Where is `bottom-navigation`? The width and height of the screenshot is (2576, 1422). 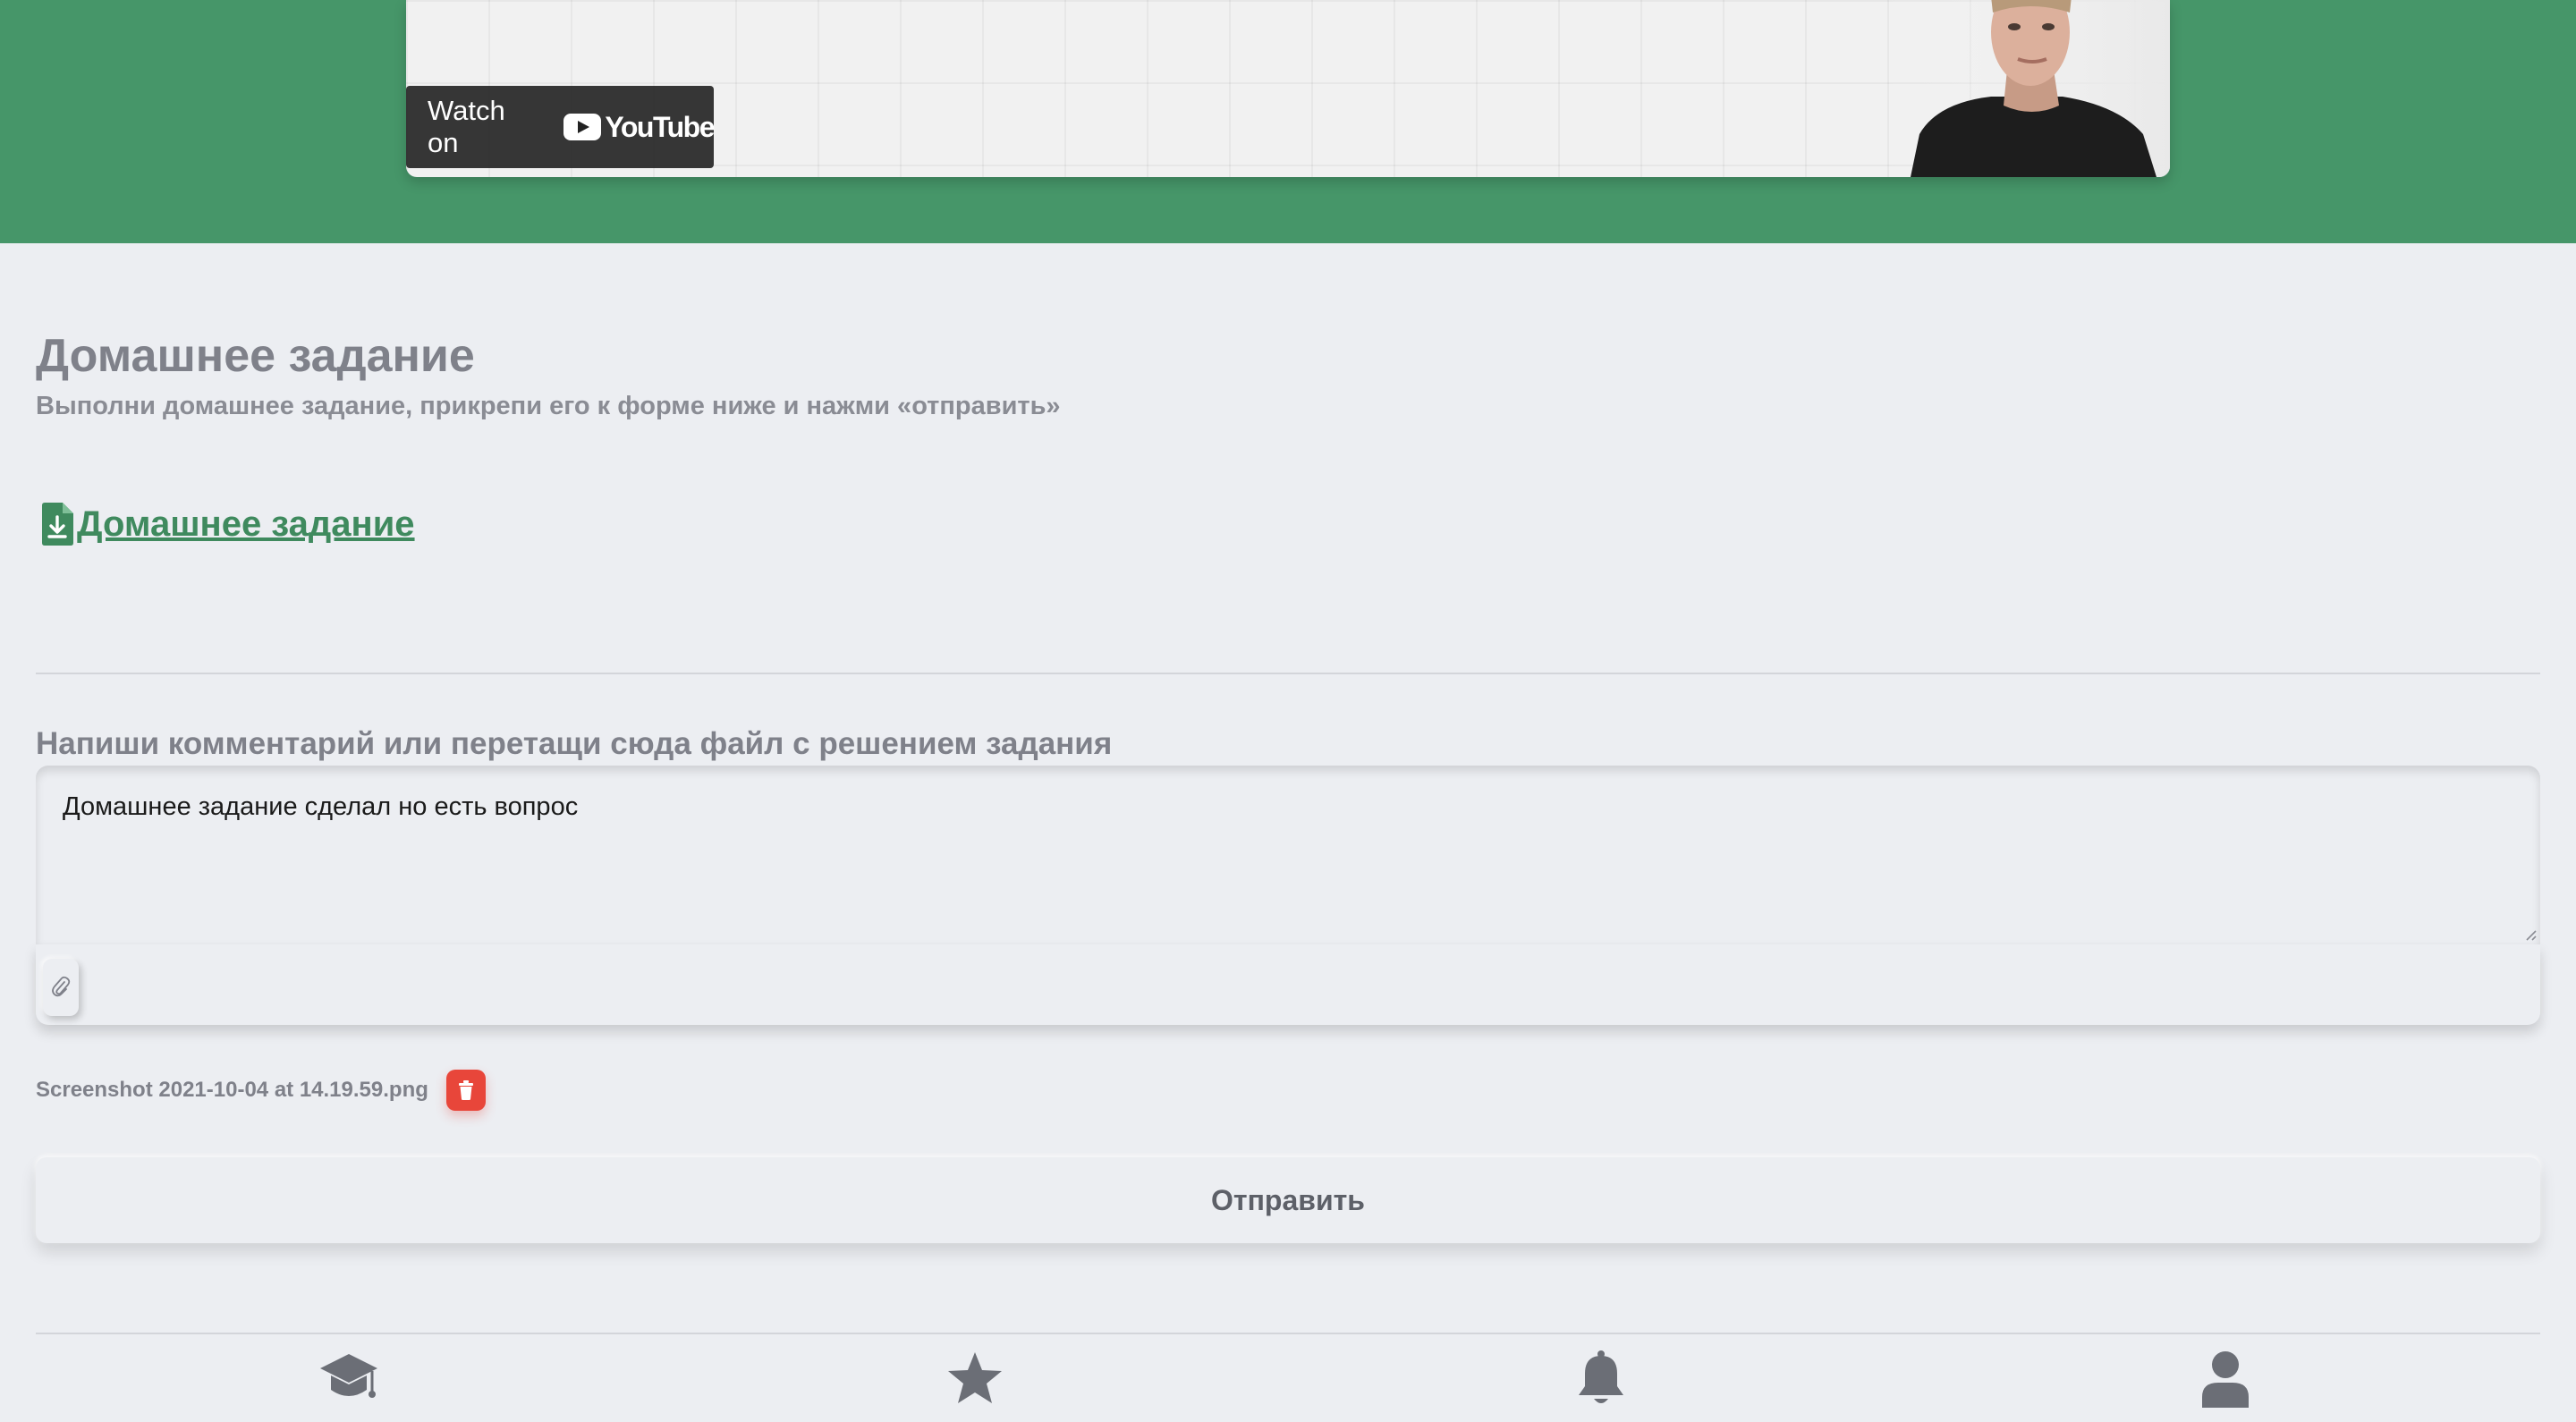 bottom-navigation is located at coordinates (1288, 1379).